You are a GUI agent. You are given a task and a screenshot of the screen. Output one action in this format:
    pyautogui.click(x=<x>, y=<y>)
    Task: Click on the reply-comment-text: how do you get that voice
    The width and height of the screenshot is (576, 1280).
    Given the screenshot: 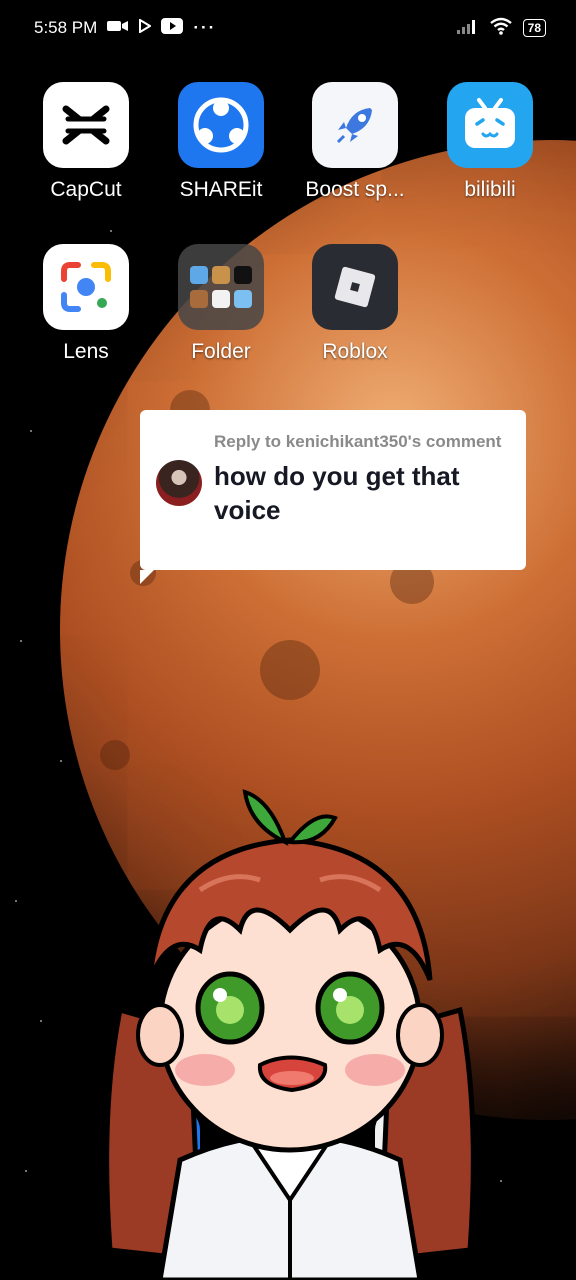 What is the action you would take?
    pyautogui.click(x=337, y=493)
    